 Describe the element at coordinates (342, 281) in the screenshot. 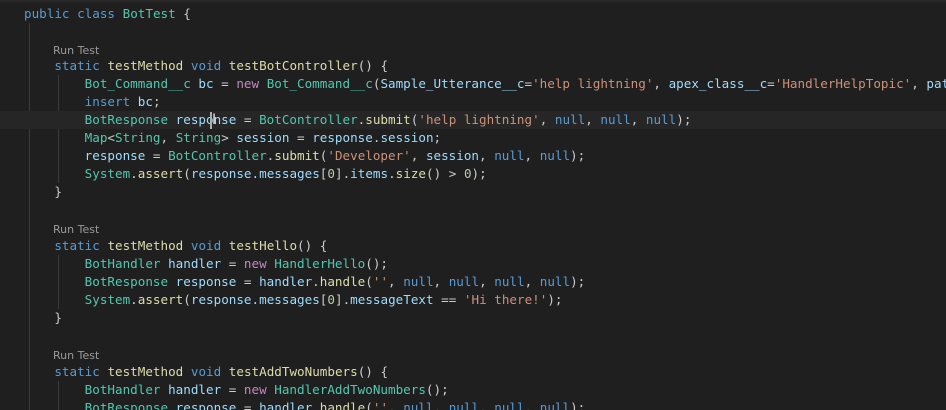

I see `code-token: handle` at that location.